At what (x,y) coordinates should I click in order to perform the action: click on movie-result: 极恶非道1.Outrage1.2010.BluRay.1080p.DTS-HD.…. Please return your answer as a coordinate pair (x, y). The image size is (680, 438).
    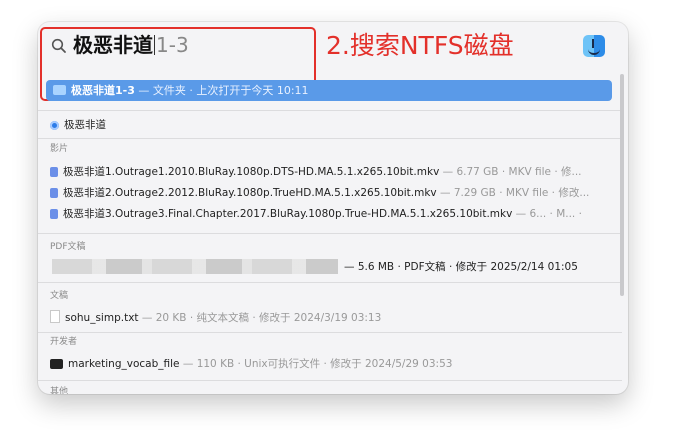
    Looking at the image, I should click on (316, 172).